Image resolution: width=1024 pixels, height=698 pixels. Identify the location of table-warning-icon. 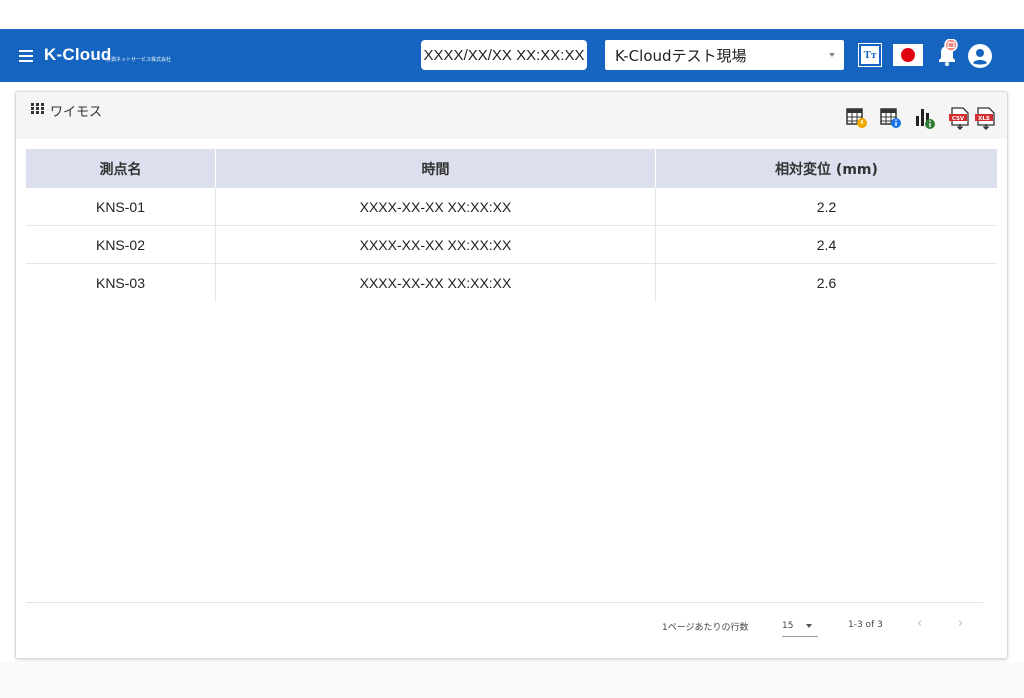
(857, 118).